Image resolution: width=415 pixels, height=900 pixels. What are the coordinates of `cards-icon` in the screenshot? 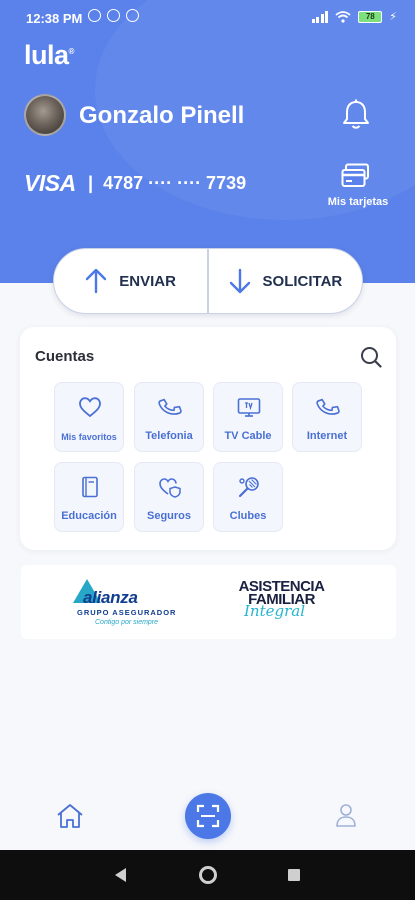 It's located at (356, 176).